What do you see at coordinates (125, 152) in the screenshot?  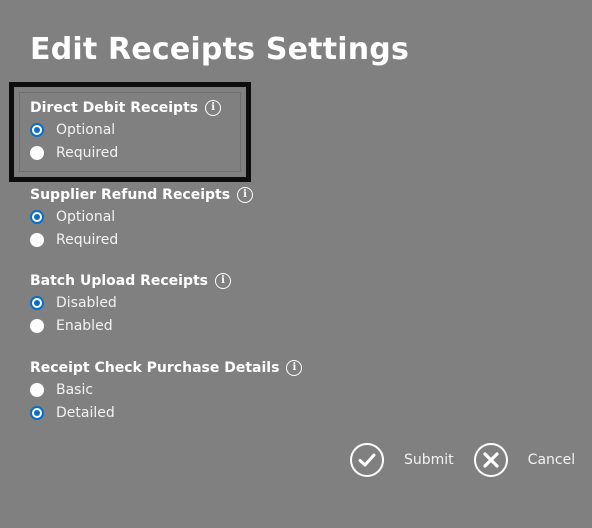 I see `direct-debit-required-option: Required` at bounding box center [125, 152].